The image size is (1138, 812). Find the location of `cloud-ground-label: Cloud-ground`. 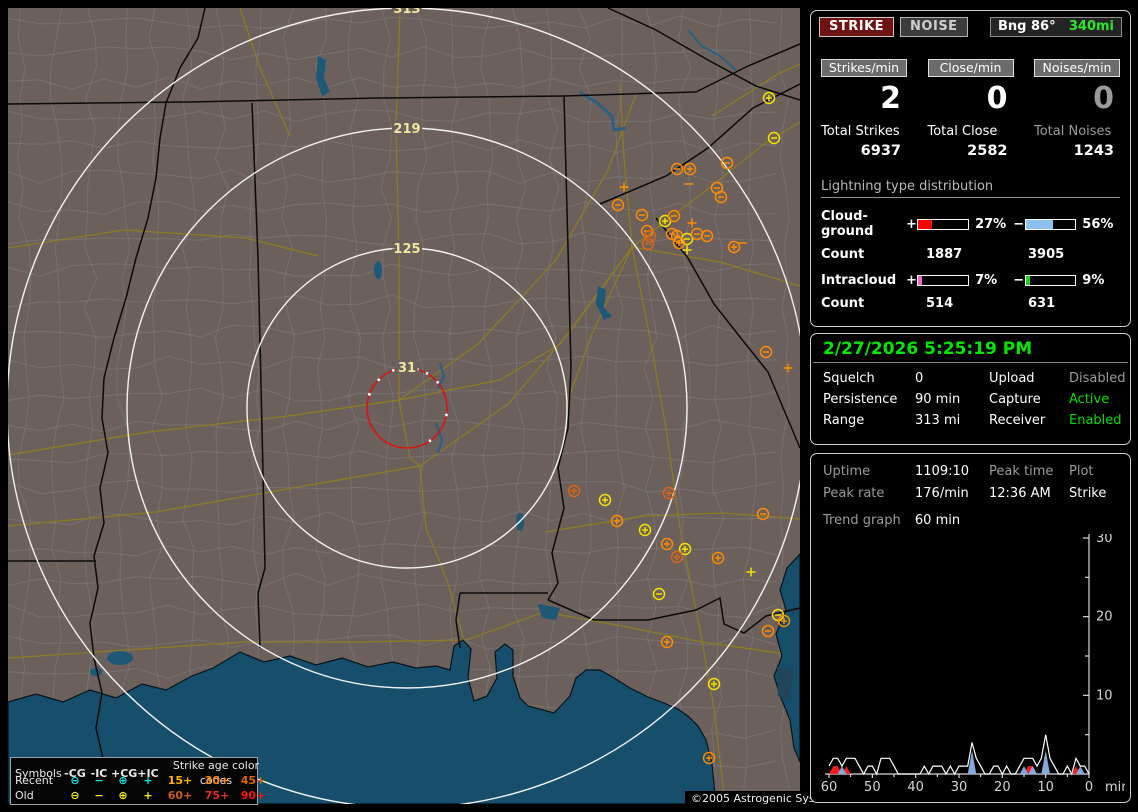

cloud-ground-label: Cloud-ground is located at coordinates (847, 224).